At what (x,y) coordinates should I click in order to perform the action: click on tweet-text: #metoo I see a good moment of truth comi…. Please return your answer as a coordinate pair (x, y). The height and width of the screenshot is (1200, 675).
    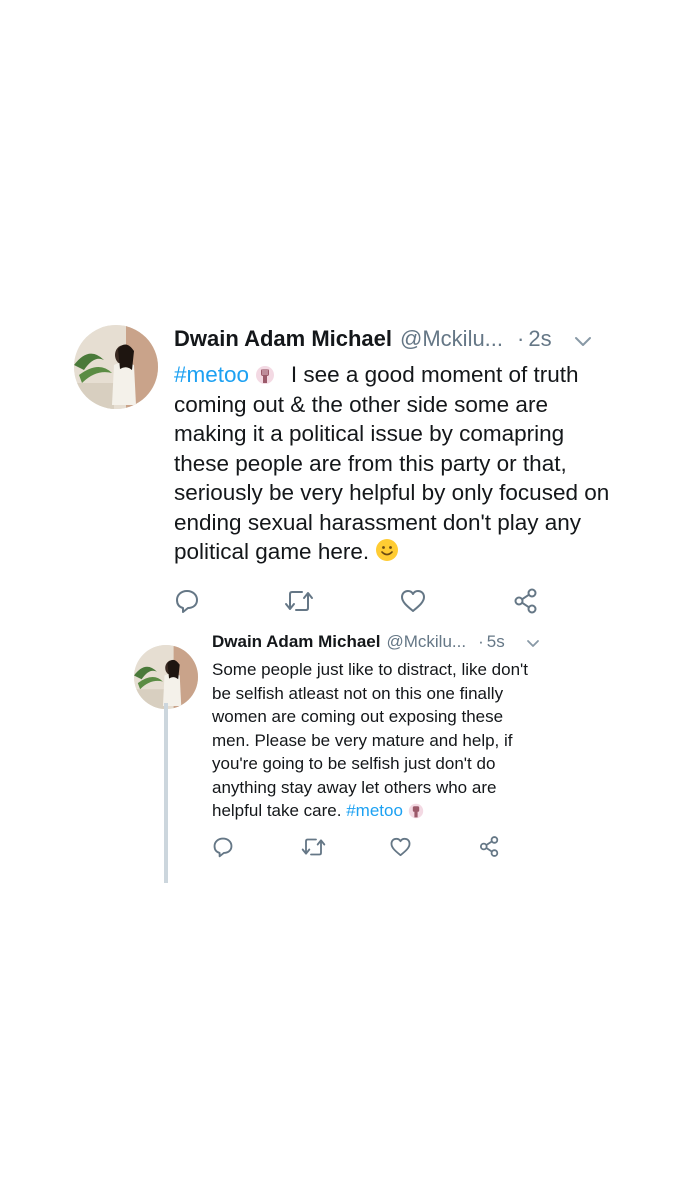
    Looking at the image, I should click on (394, 463).